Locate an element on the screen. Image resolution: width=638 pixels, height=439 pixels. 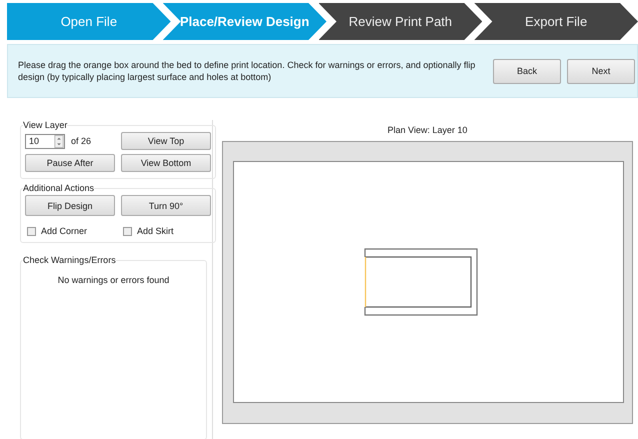
plan-view-title: Plan View: Layer 10 is located at coordinates (428, 130).